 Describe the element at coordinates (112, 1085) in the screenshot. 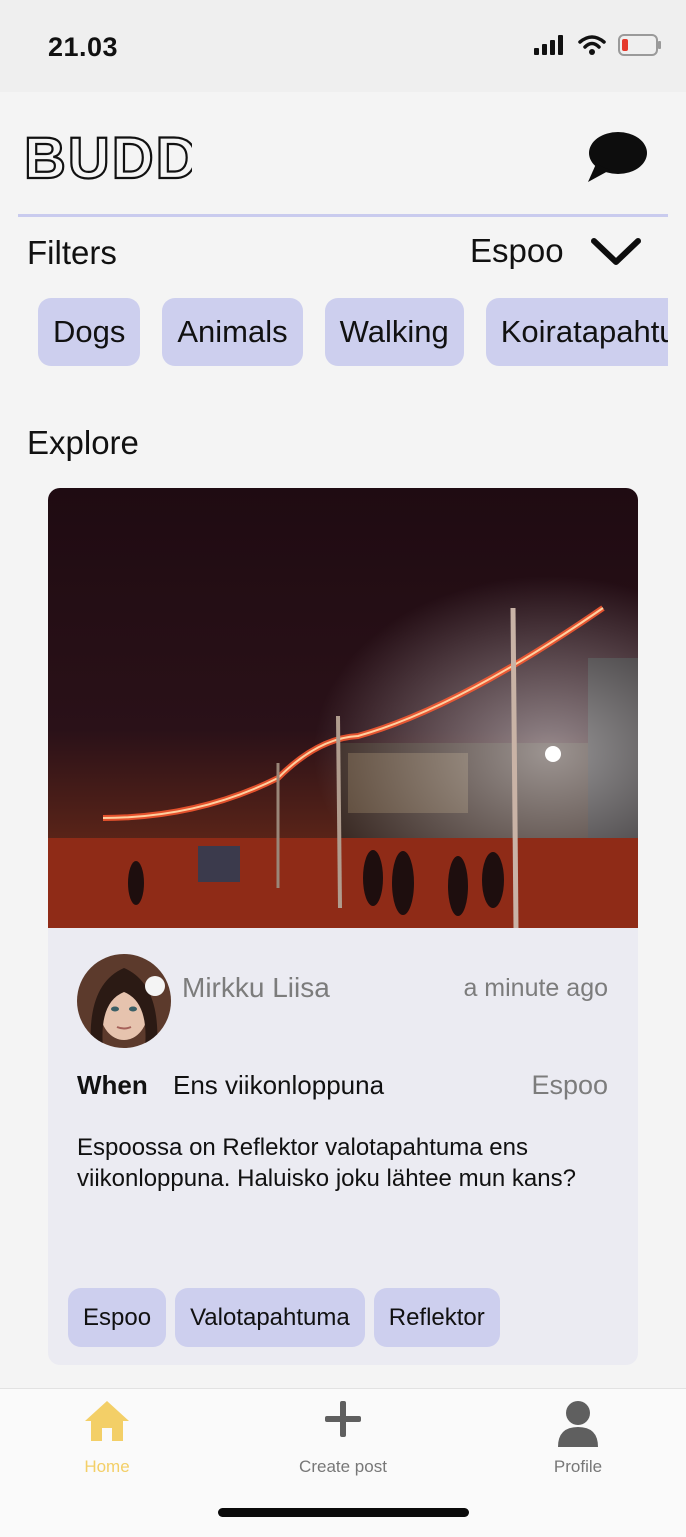

I see `when-label: When` at that location.